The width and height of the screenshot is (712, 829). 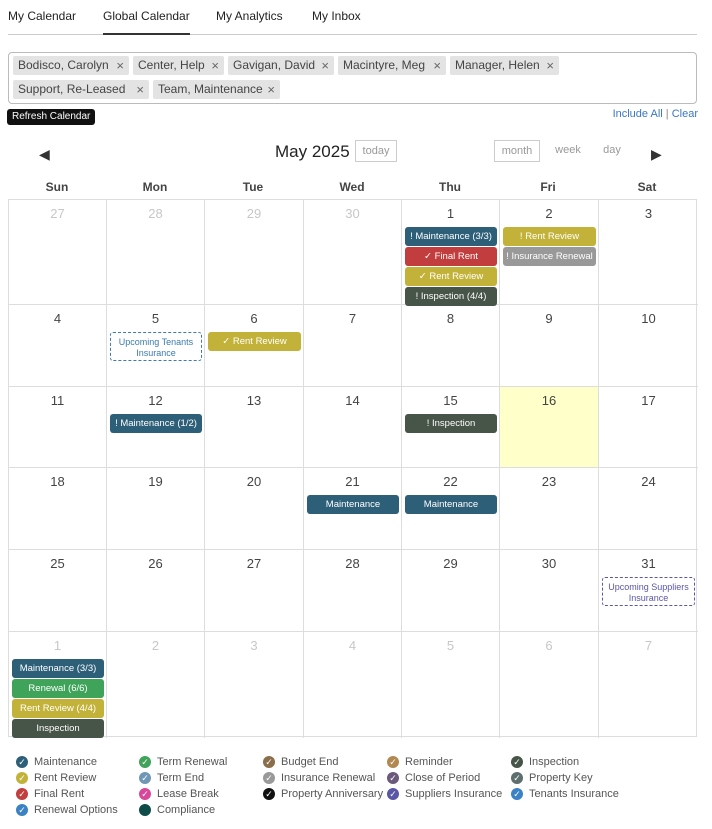 I want to click on calendar-event: Maintenance (3/3), so click(x=58, y=668).